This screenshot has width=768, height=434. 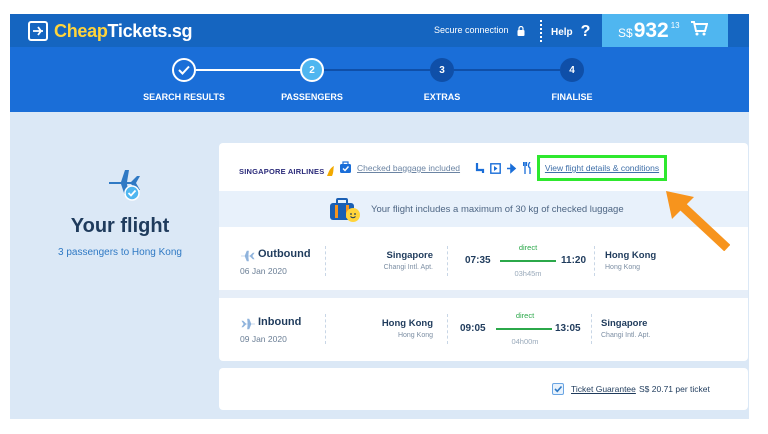 I want to click on baggage-included-link: Checked baggage included, so click(x=408, y=168).